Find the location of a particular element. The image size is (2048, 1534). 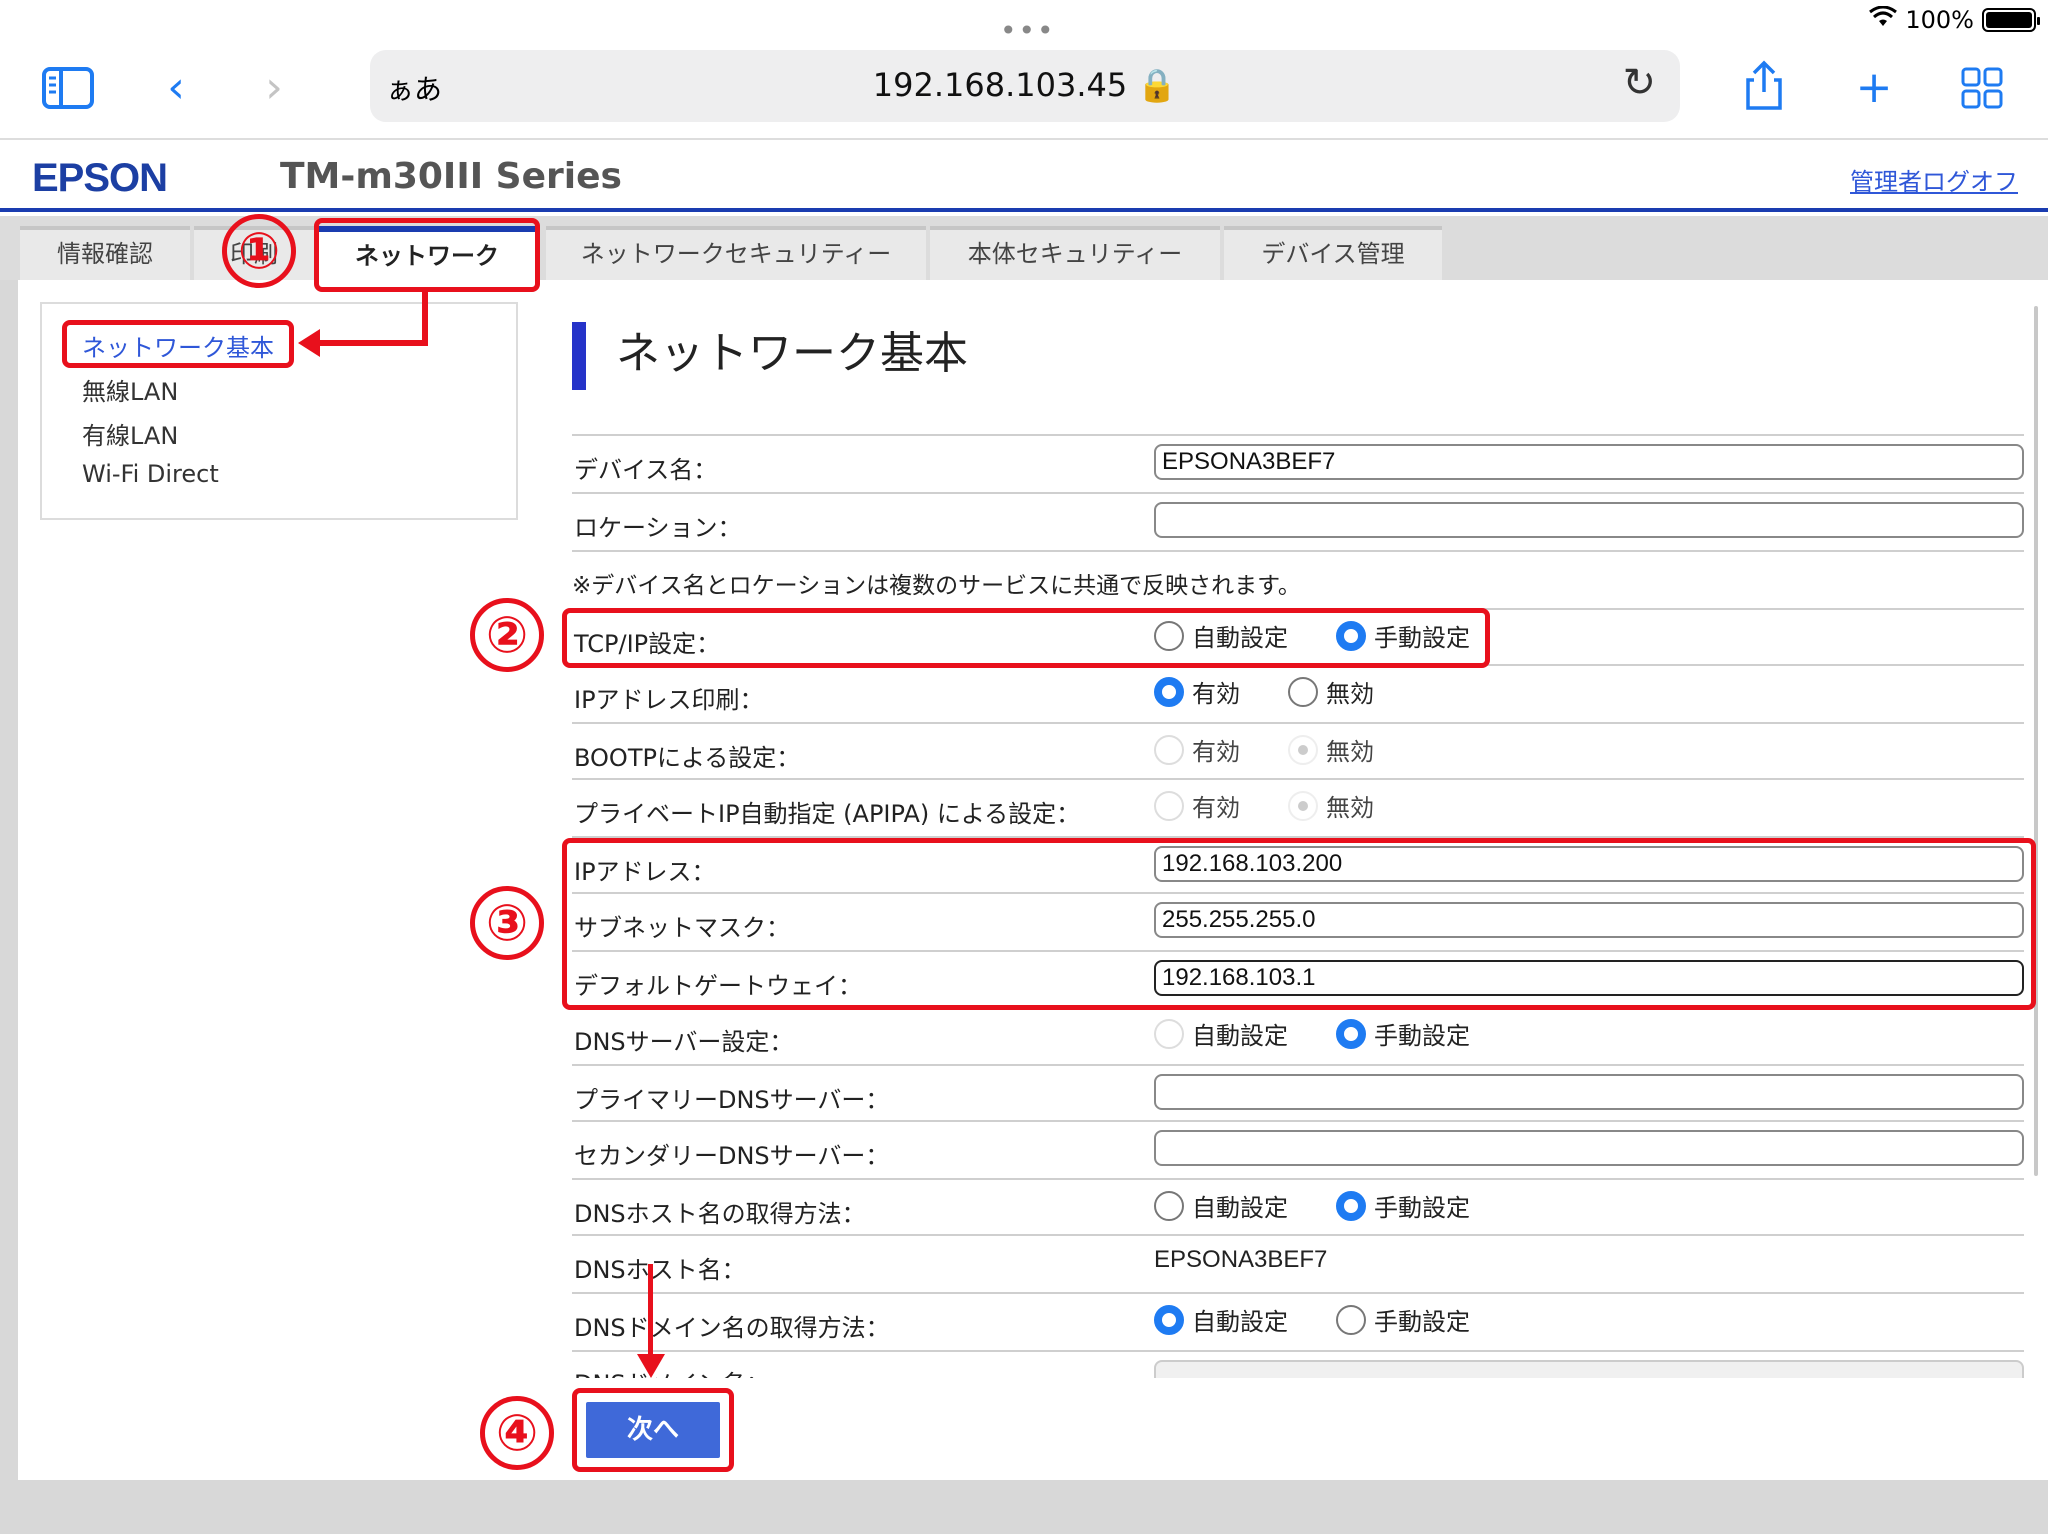

shared-settings-note: ※デバイス名とロケーションは複数のサービスに共通で反映されます。 is located at coordinates (936, 586).